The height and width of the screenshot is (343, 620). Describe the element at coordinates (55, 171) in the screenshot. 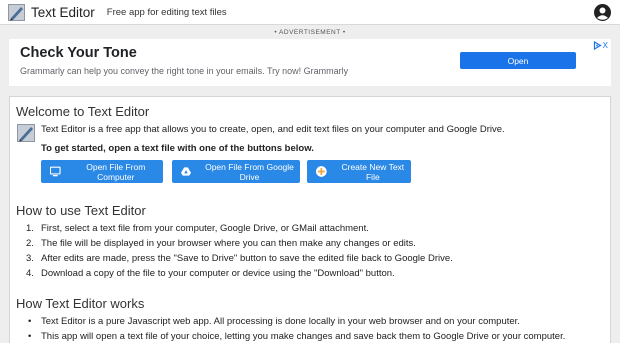

I see `computer-icon` at that location.